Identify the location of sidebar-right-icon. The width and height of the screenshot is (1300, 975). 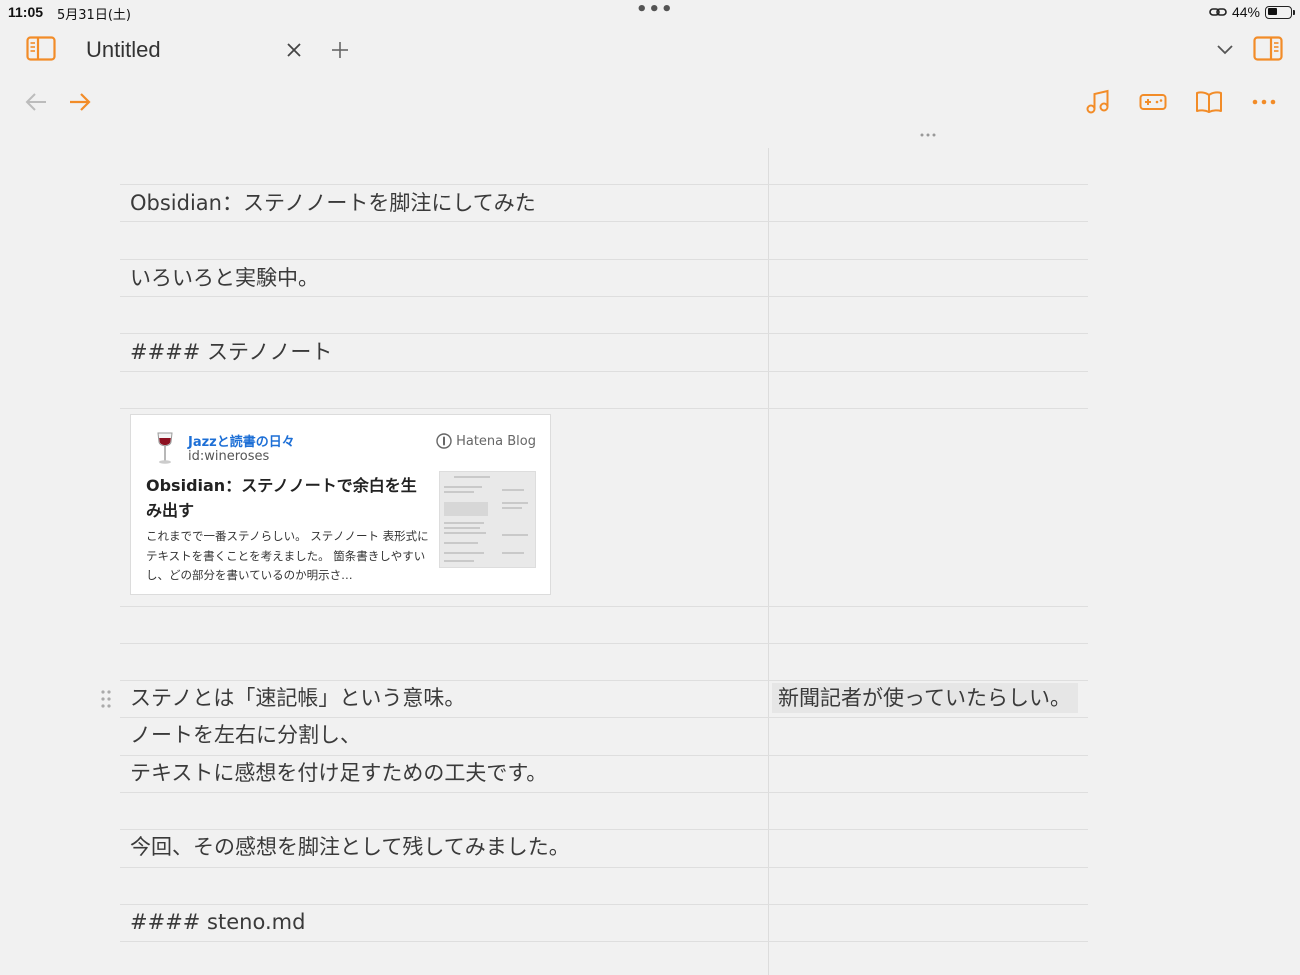
(1268, 49).